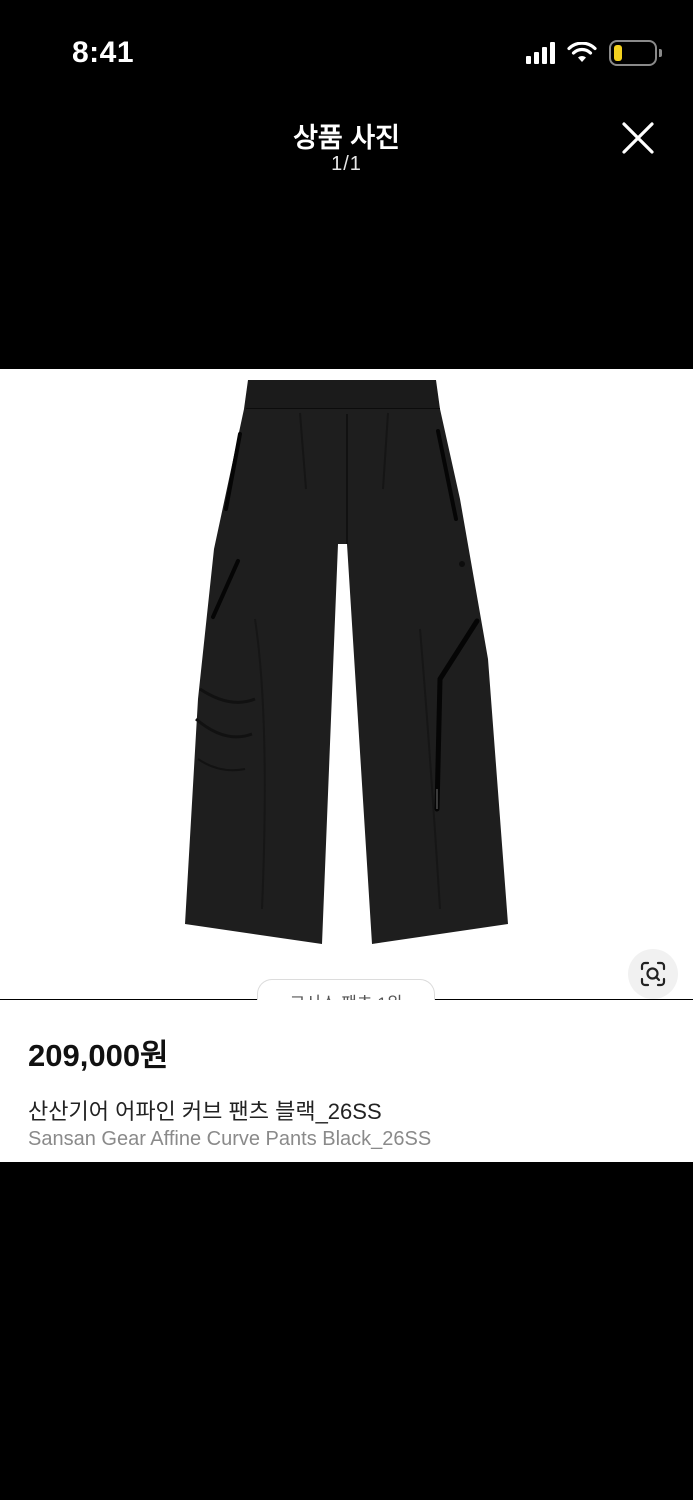 Image resolution: width=693 pixels, height=1500 pixels. I want to click on photo-counter: 1/1, so click(346, 164).